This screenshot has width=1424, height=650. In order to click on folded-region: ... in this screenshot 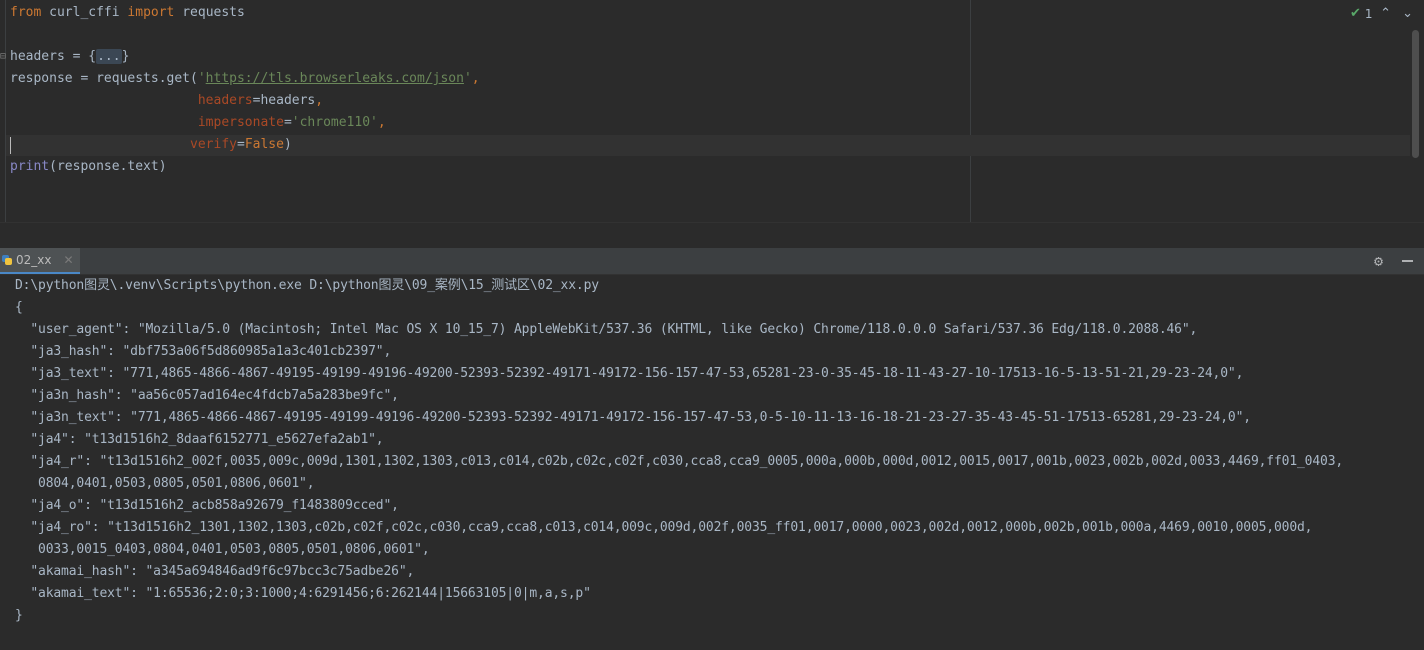, I will do `click(109, 56)`.